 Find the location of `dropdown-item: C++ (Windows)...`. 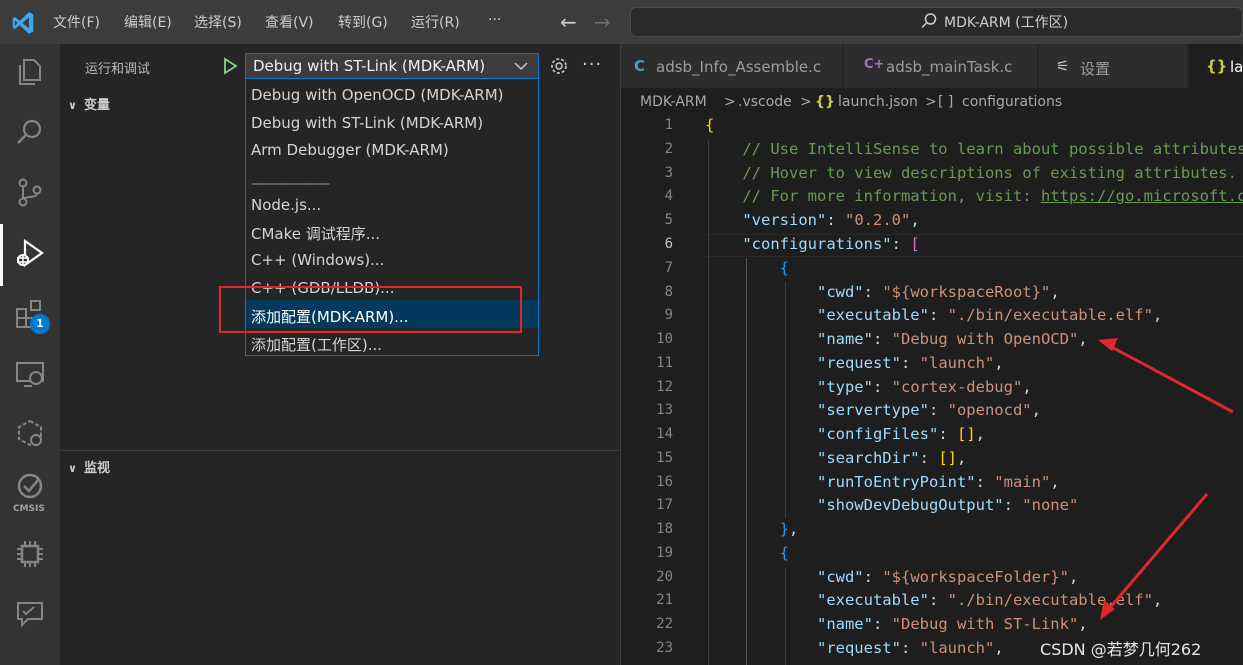

dropdown-item: C++ (Windows)... is located at coordinates (317, 260).